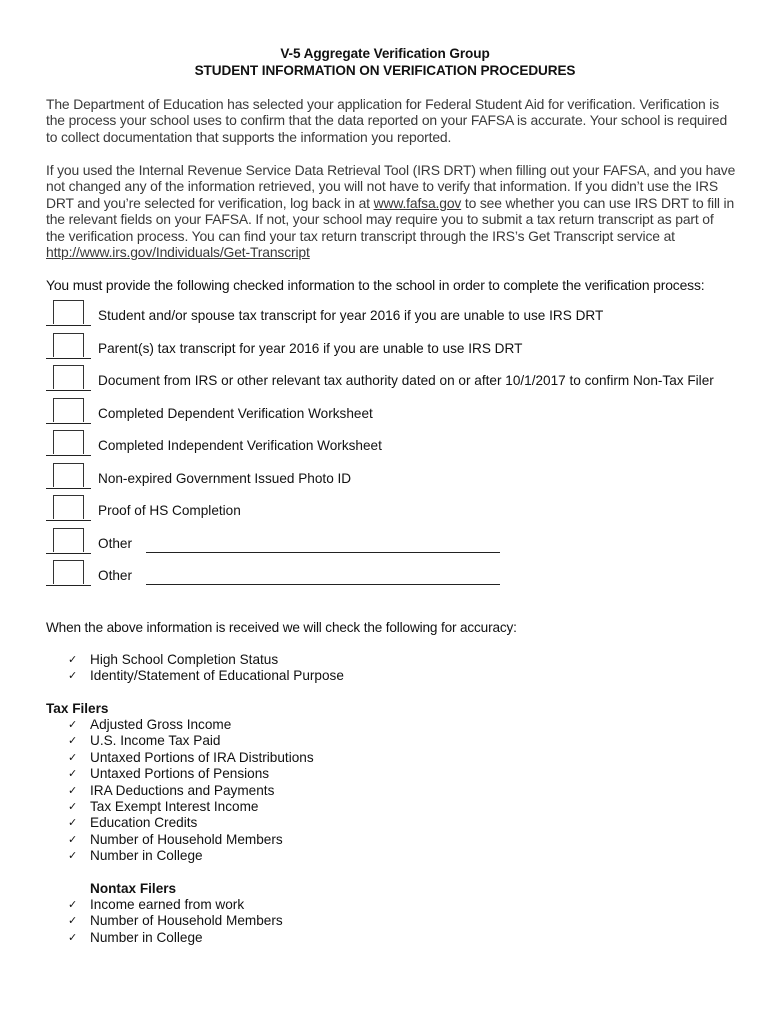 This screenshot has width=770, height=1024. Describe the element at coordinates (133, 888) in the screenshot. I see `nontax-filers-heading: Nontax Filers` at that location.